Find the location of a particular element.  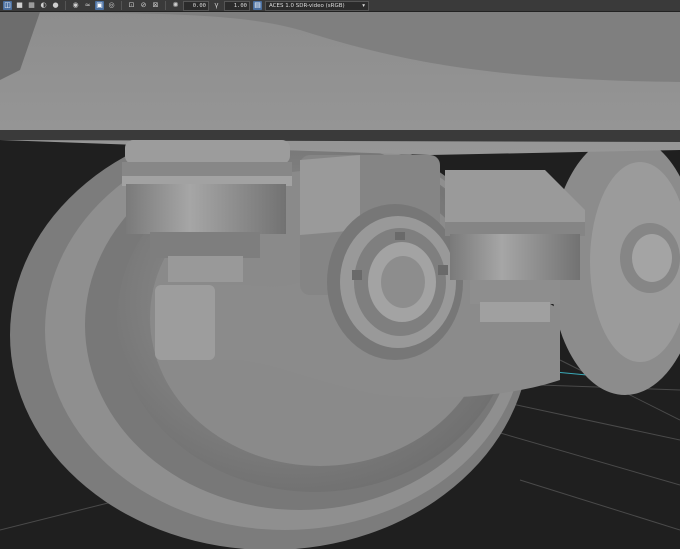

gamma-field: 1.00 is located at coordinates (237, 5).